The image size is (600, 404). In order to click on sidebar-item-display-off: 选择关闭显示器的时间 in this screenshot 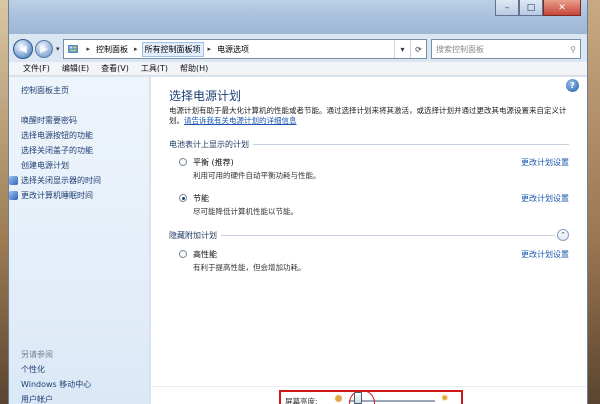, I will do `click(79, 180)`.